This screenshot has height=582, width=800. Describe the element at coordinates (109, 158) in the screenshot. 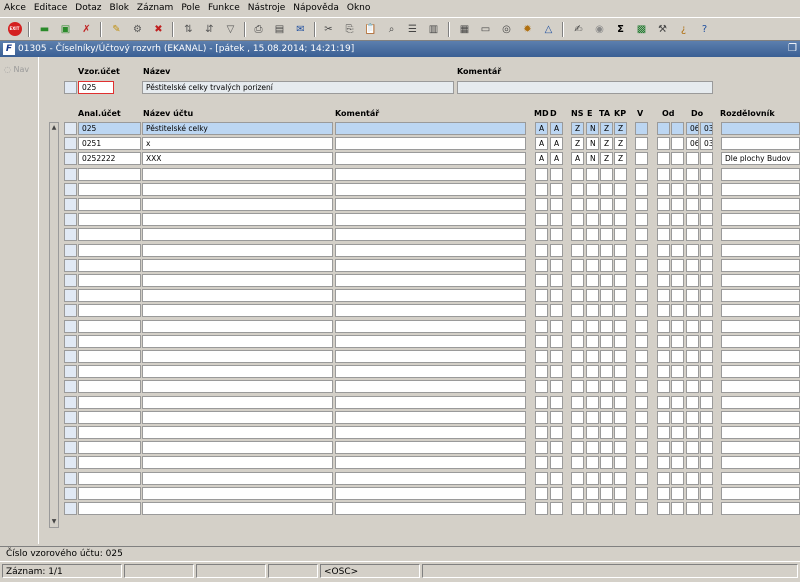

I see `cell-ucet: 0252222` at that location.